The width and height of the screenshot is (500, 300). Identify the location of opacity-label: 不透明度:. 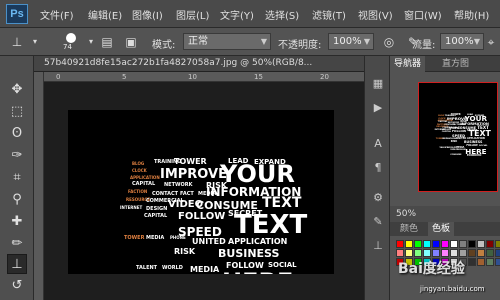
(300, 45).